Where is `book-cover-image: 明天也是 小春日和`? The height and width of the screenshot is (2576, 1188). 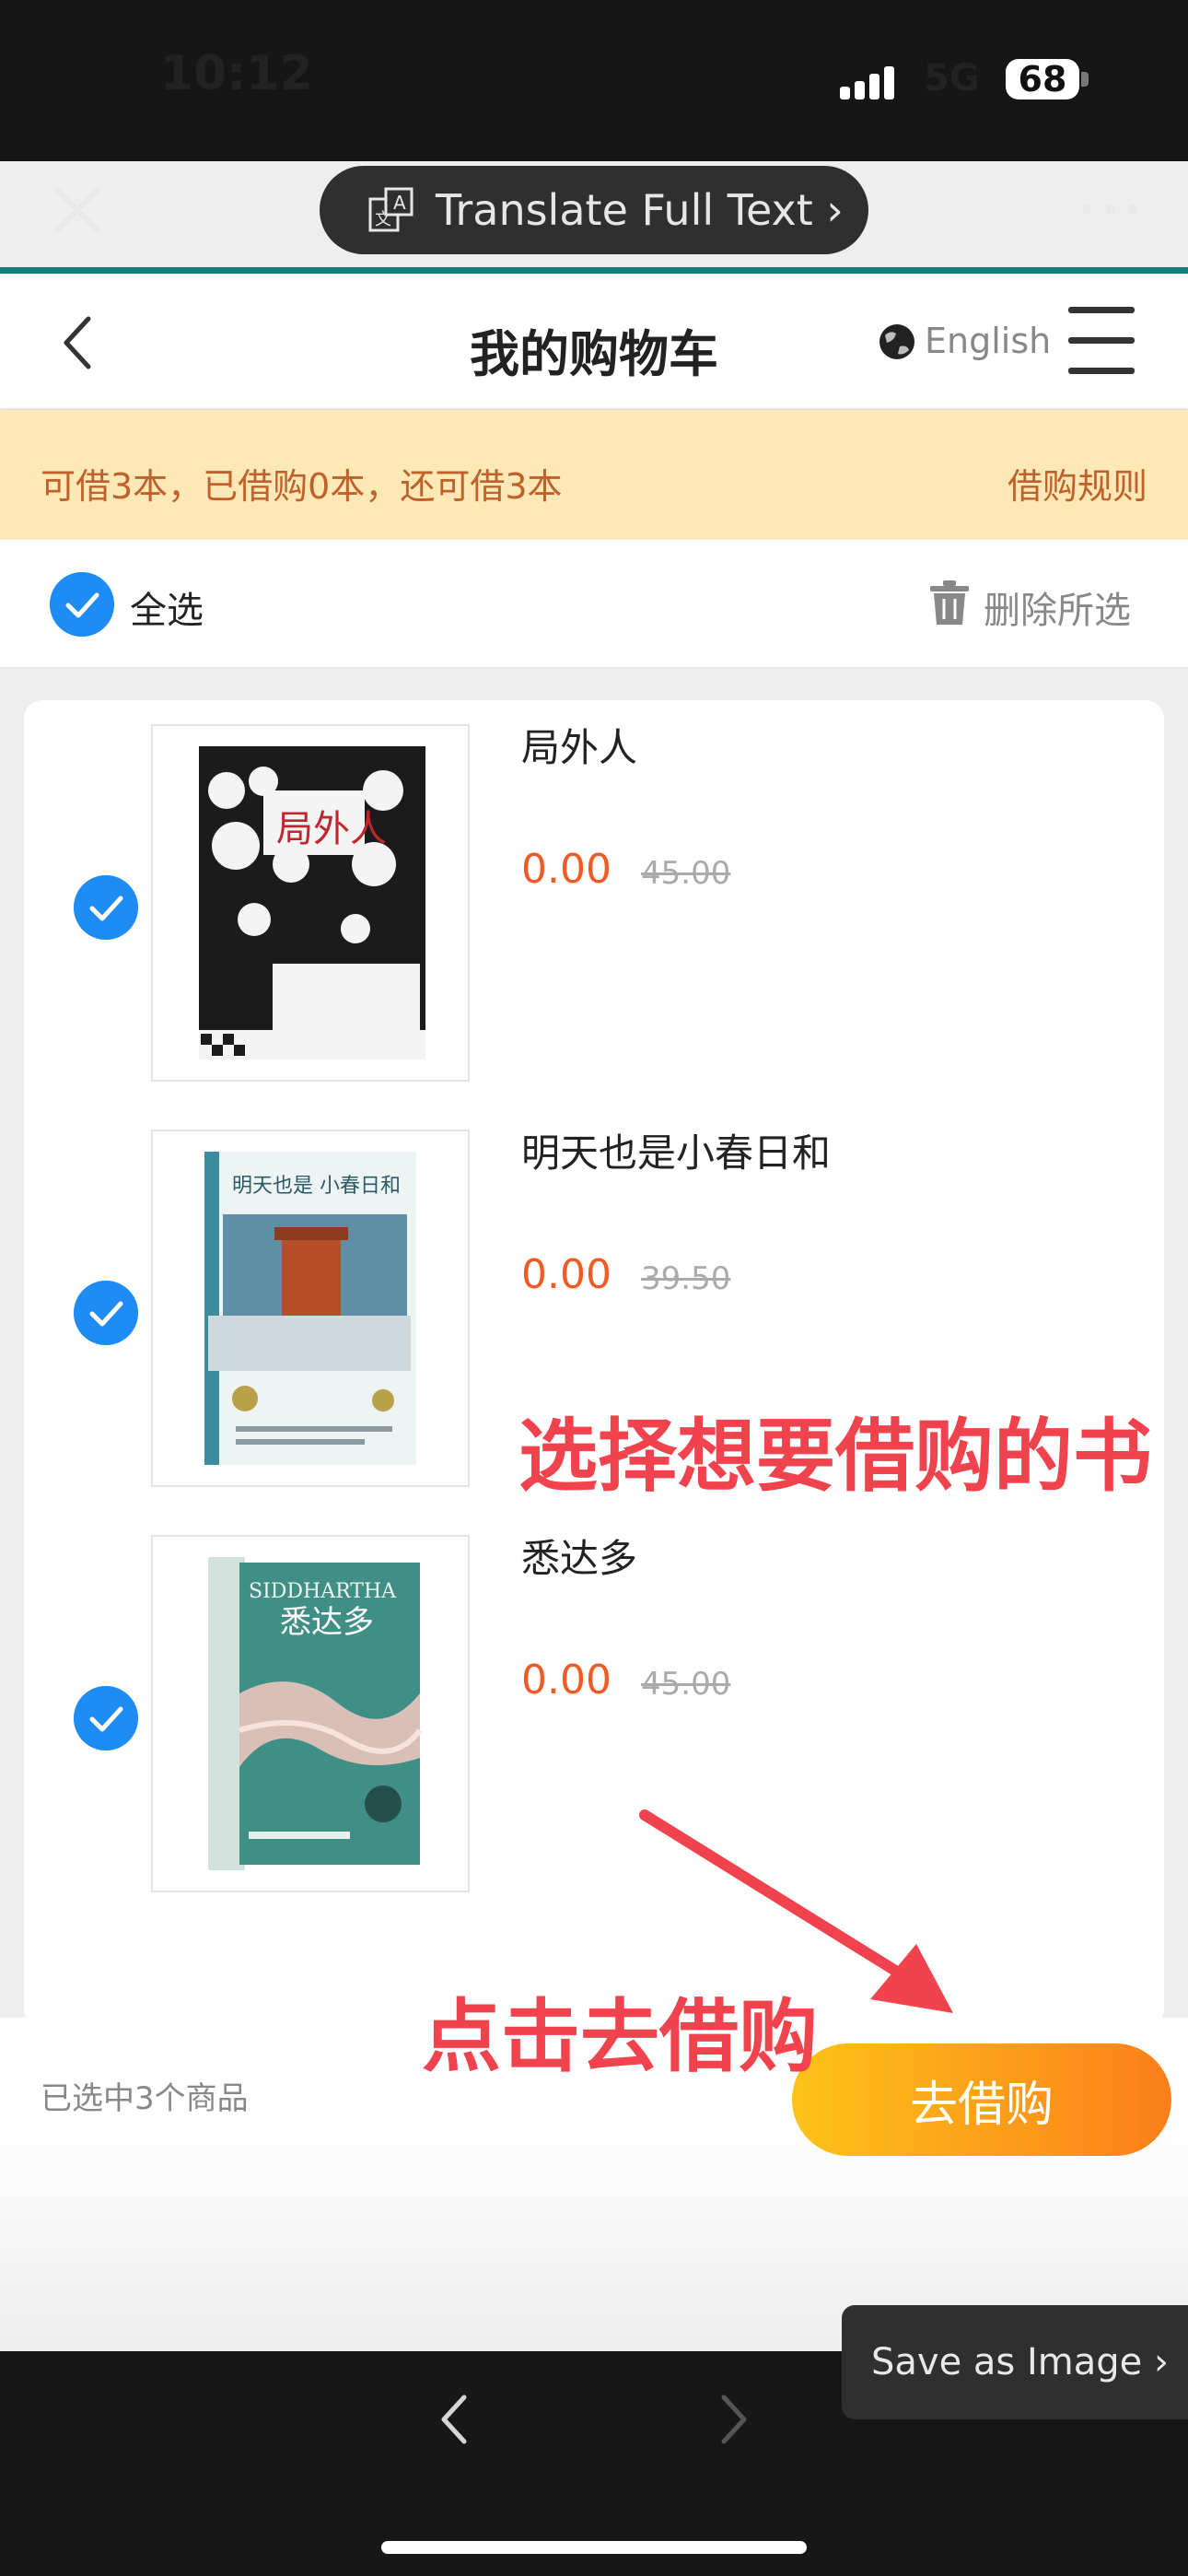 book-cover-image: 明天也是 小春日和 is located at coordinates (311, 1308).